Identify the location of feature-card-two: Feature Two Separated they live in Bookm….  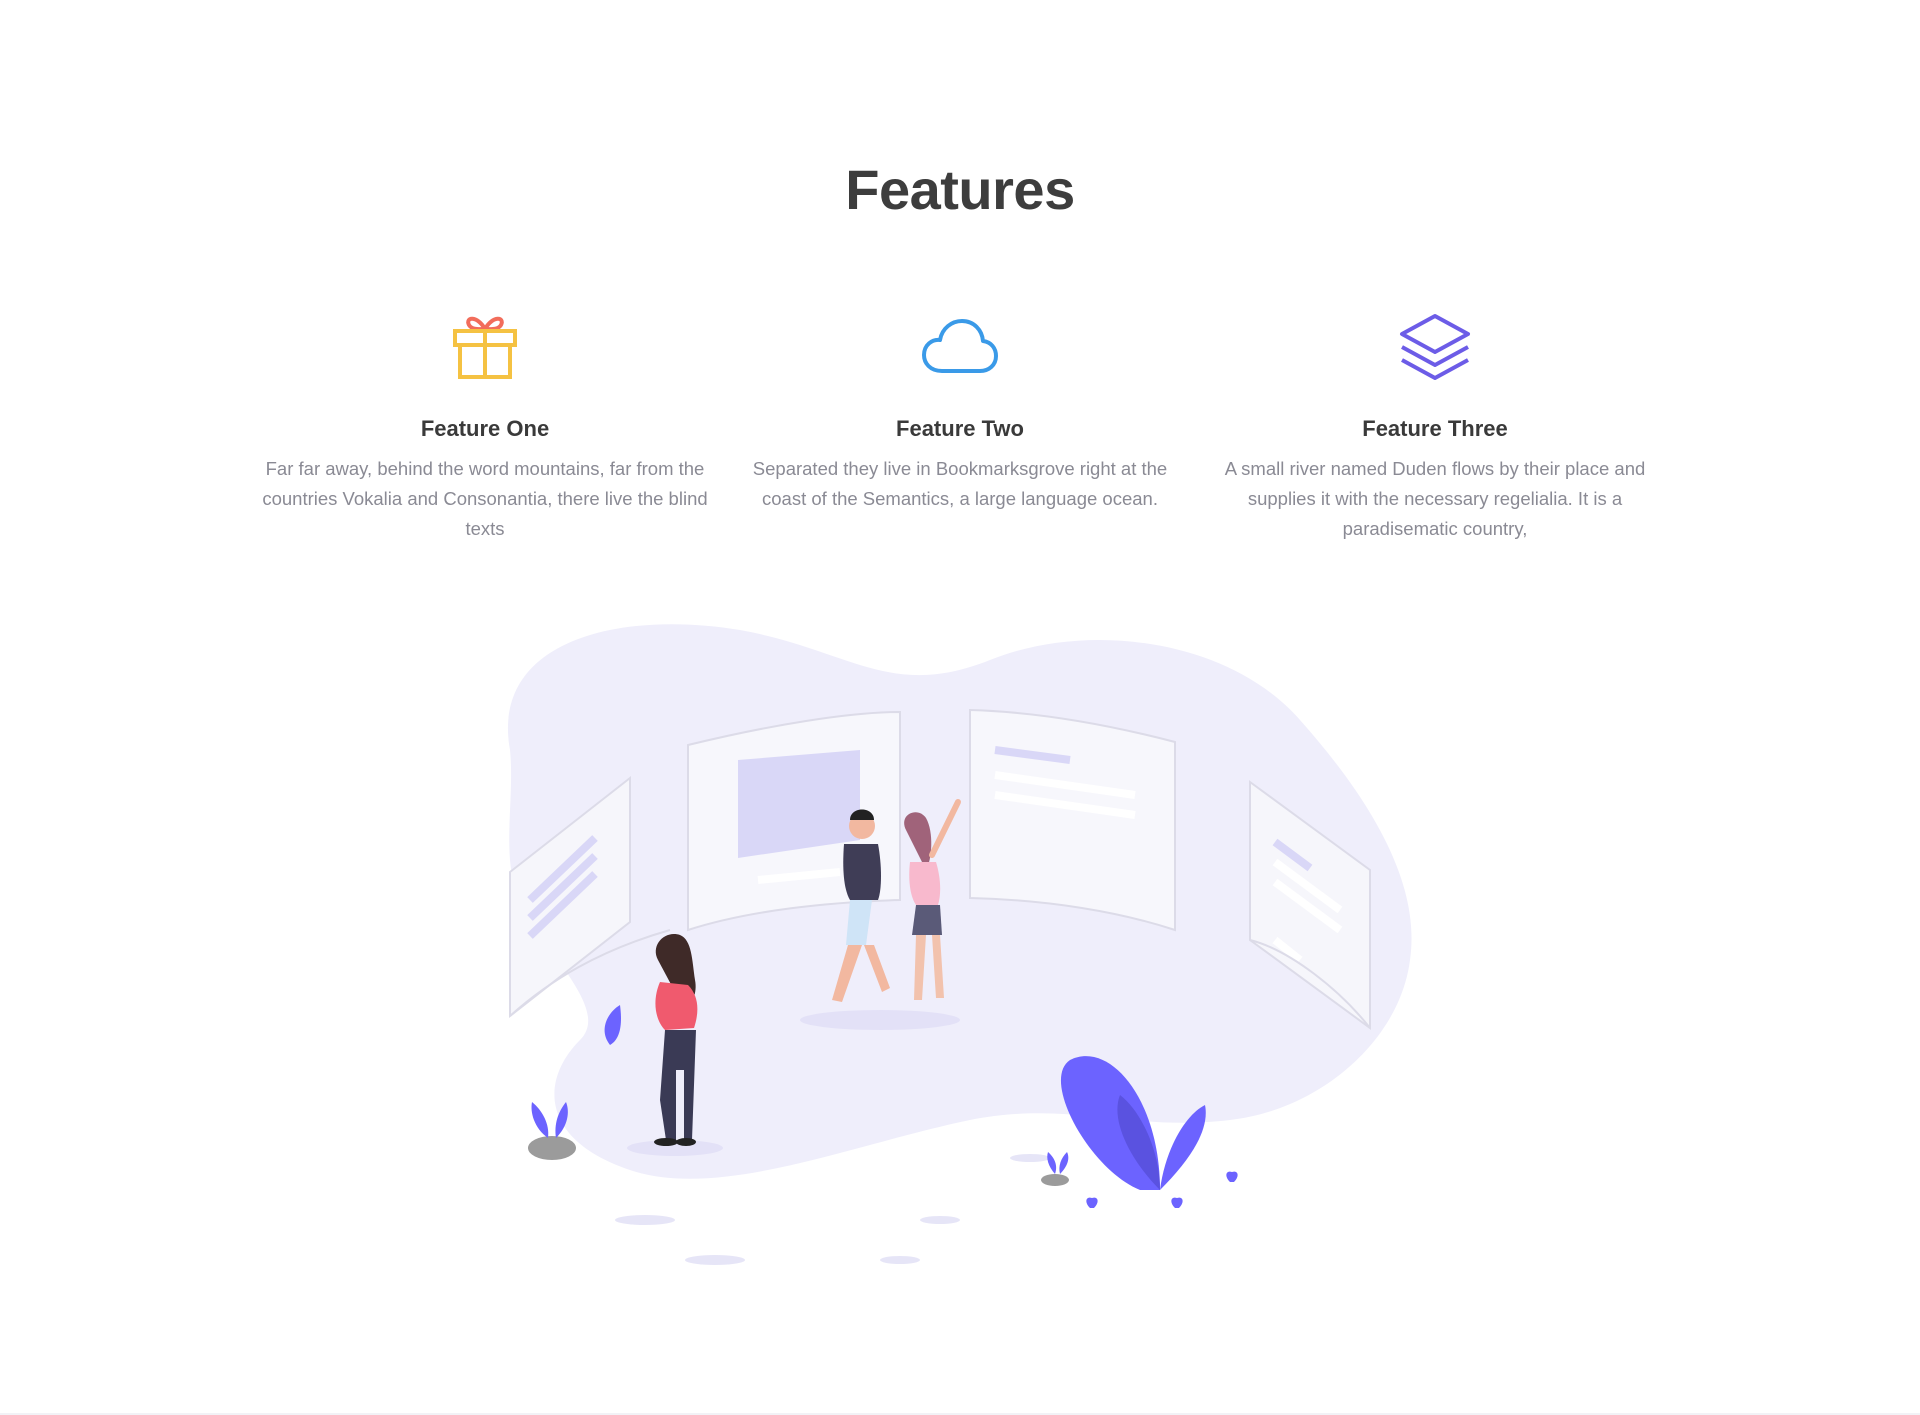
(960, 425).